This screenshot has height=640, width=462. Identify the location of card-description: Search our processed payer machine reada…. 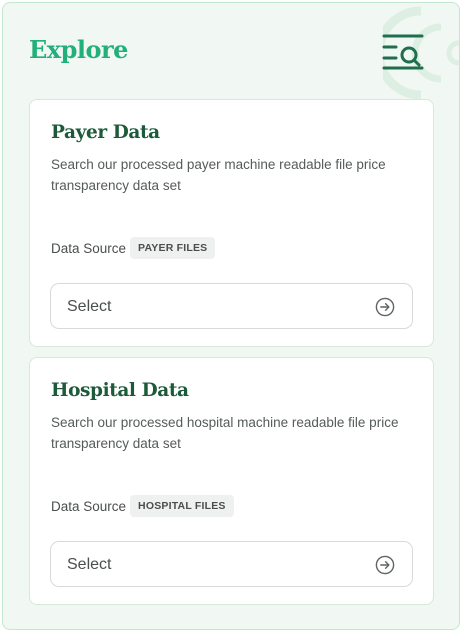
(218, 175).